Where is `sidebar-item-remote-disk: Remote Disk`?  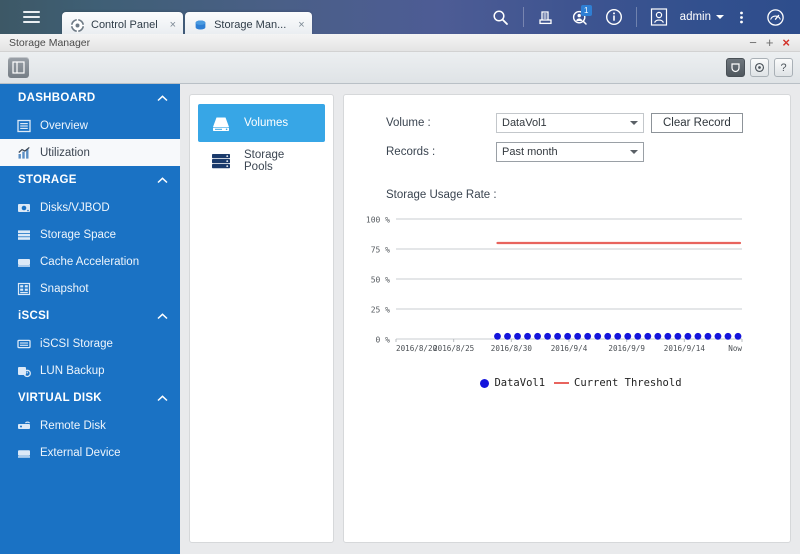 sidebar-item-remote-disk: Remote Disk is located at coordinates (90, 425).